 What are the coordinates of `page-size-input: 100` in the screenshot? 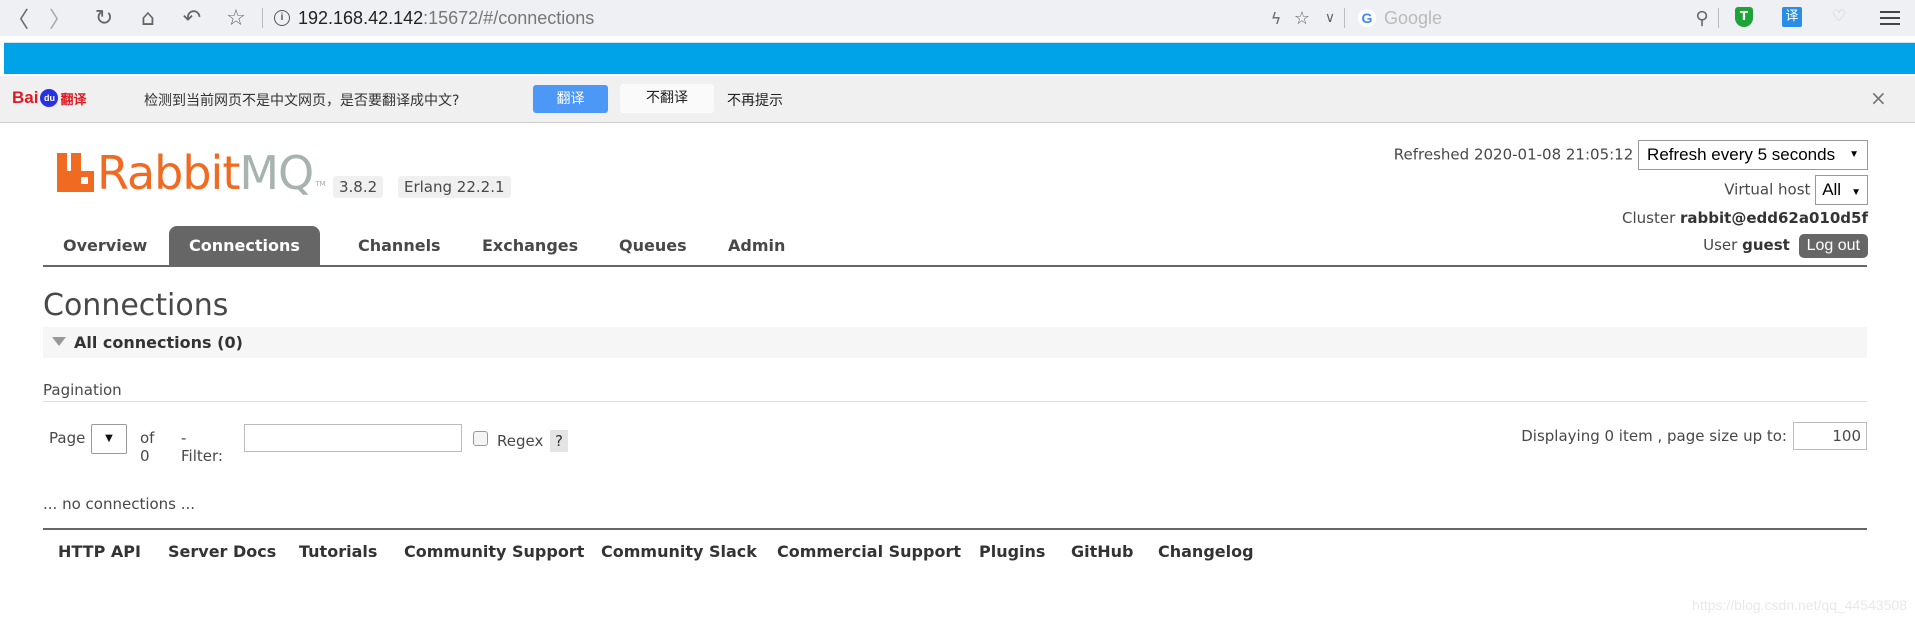 It's located at (1830, 436).